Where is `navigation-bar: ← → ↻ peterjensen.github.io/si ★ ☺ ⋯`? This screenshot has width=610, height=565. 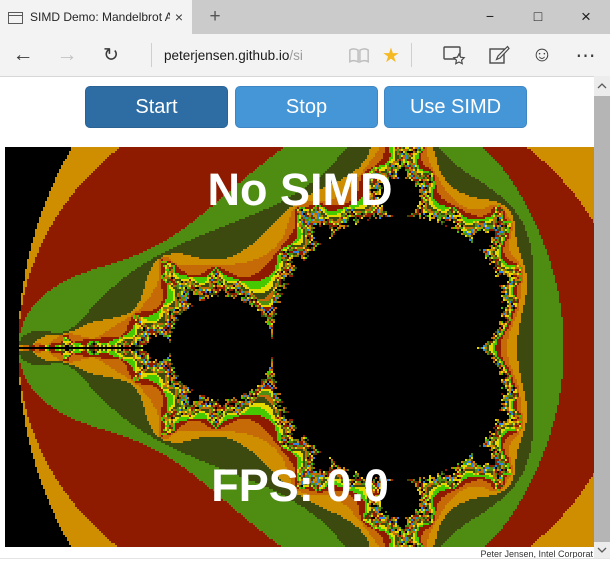 navigation-bar: ← → ↻ peterjensen.github.io/si ★ ☺ ⋯ is located at coordinates (305, 55).